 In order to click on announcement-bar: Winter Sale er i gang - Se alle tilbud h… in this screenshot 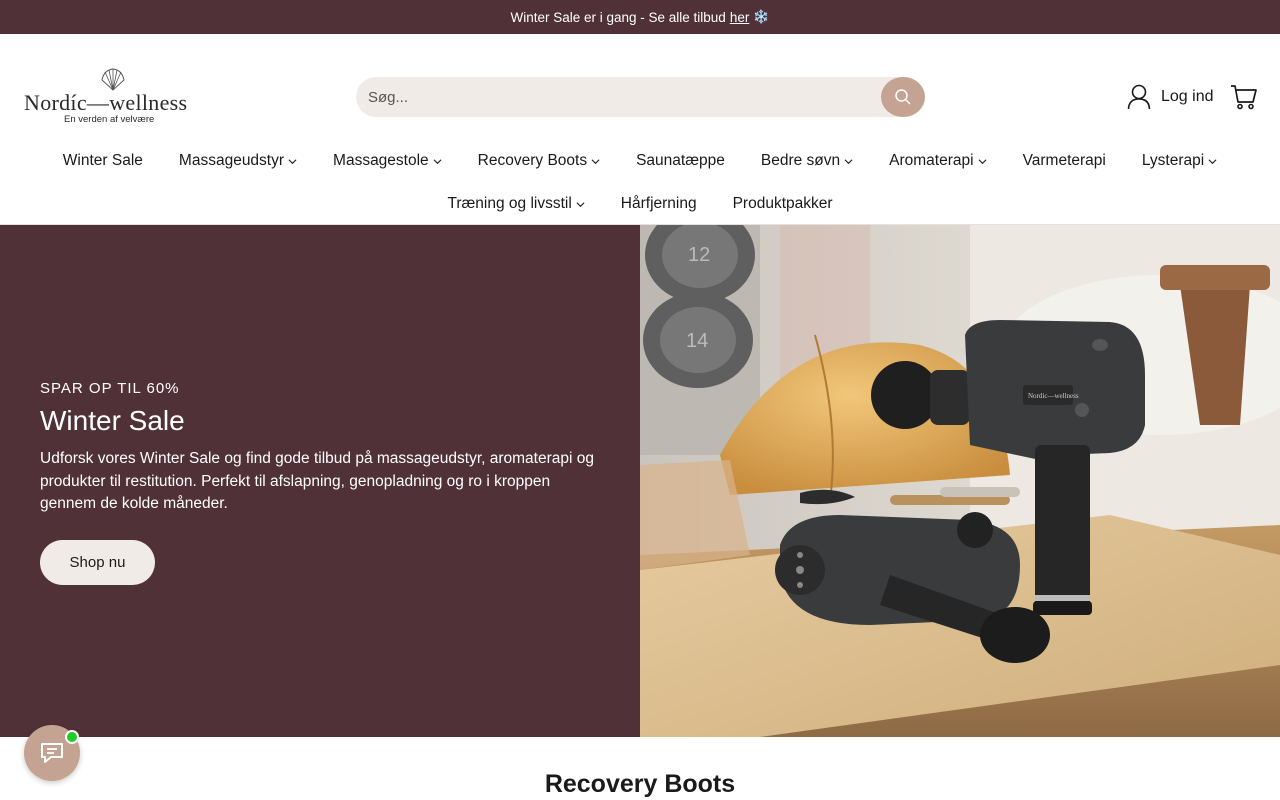, I will do `click(640, 17)`.